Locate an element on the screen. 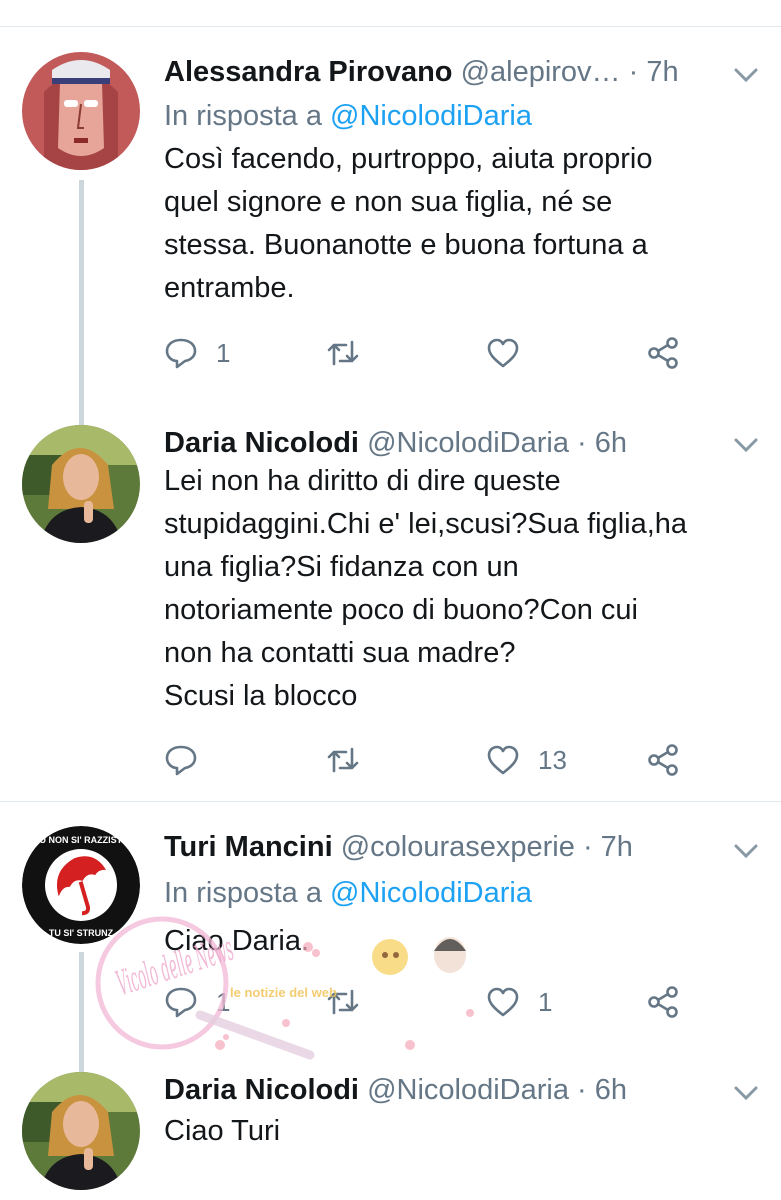  tweet-actions: 13 is located at coordinates (444, 760).